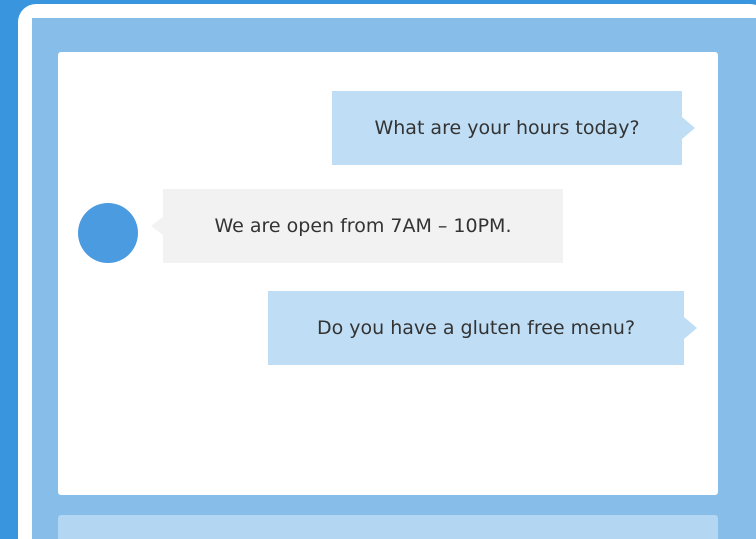 Image resolution: width=756 pixels, height=539 pixels. What do you see at coordinates (108, 233) in the screenshot?
I see `bot-avatar-icon` at bounding box center [108, 233].